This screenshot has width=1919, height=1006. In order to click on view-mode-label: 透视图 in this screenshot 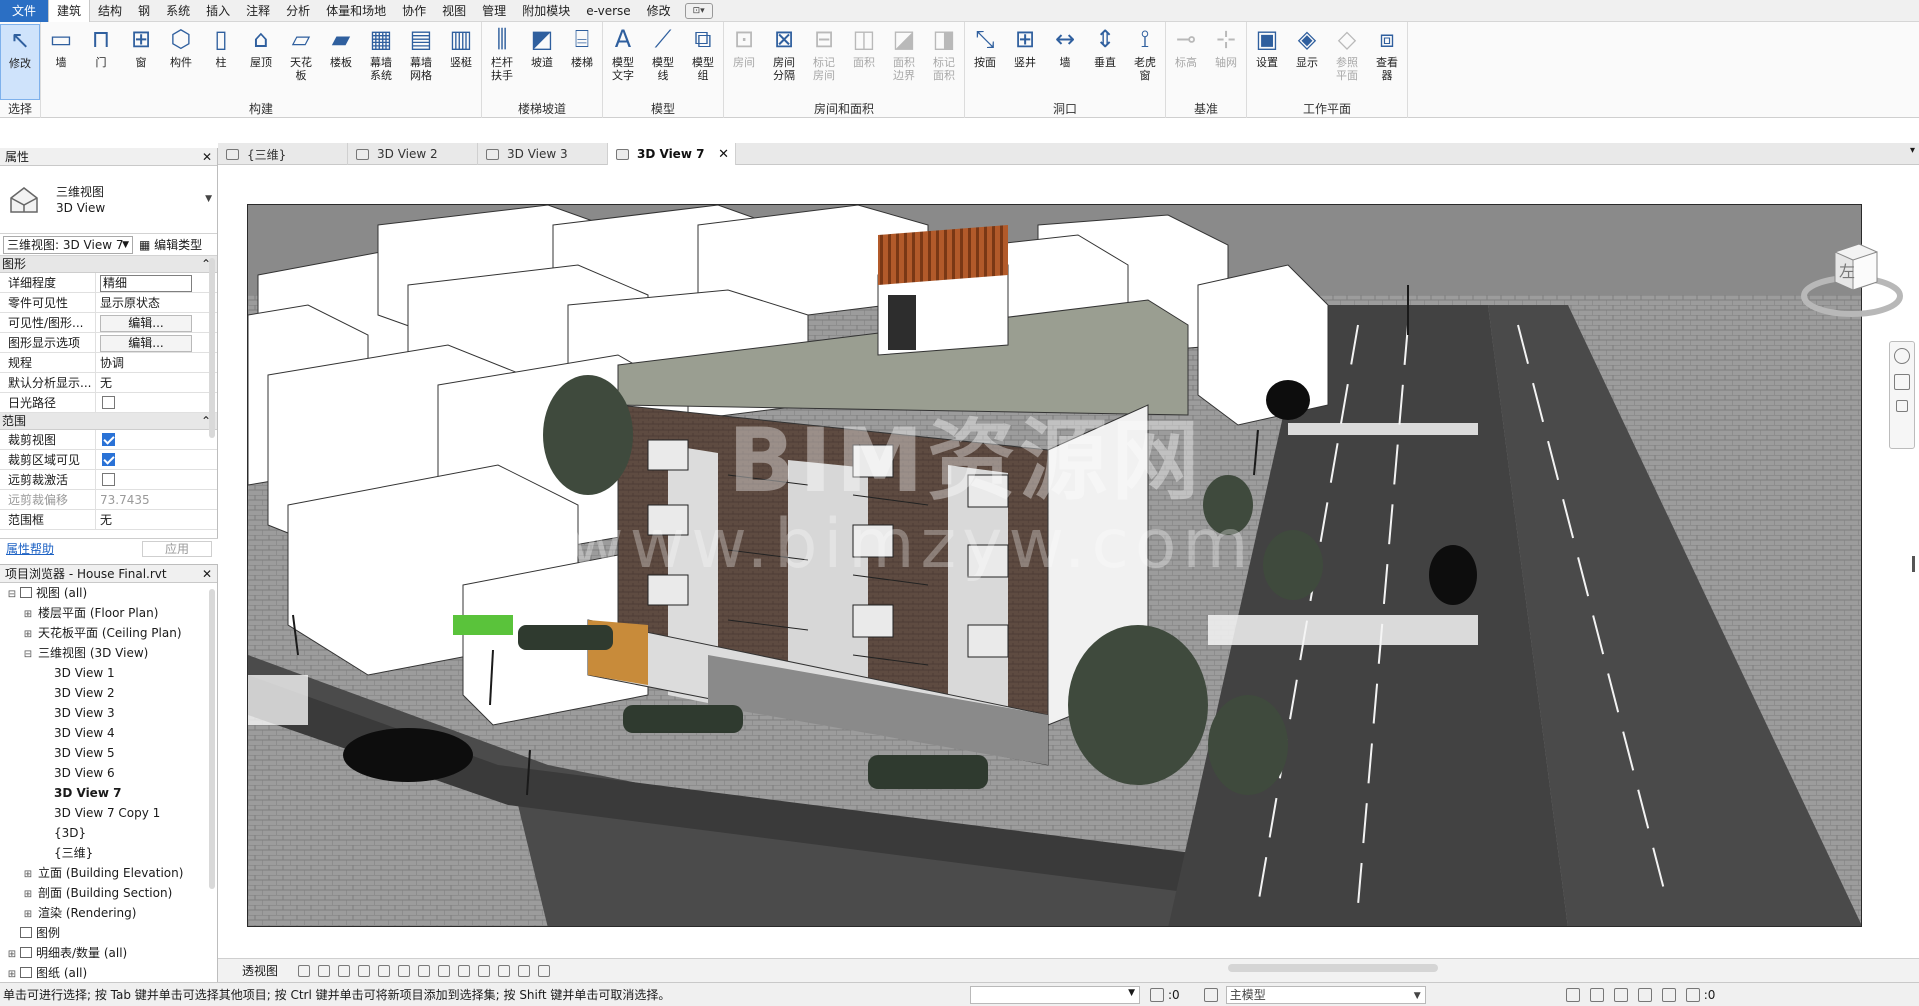, I will do `click(260, 970)`.